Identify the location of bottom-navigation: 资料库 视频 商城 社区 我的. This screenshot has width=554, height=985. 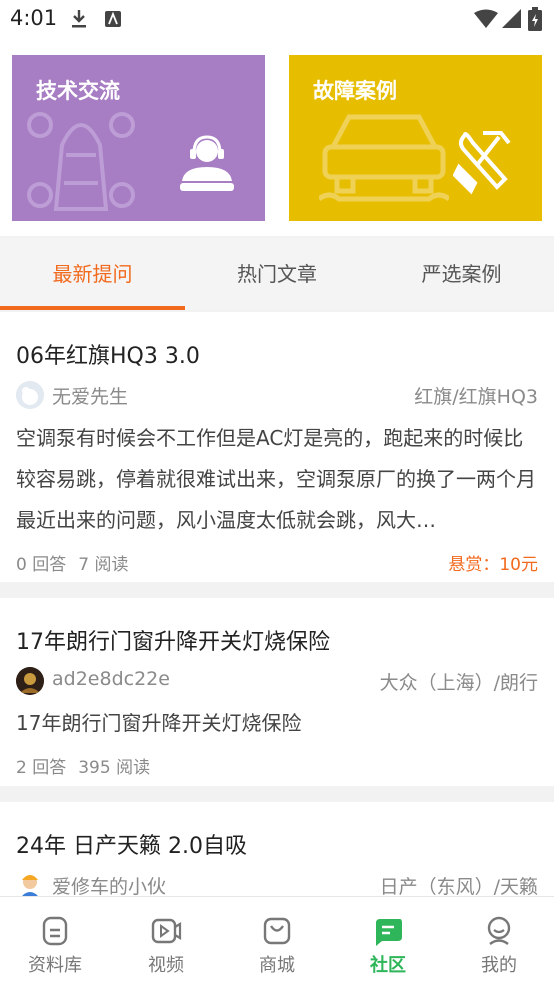
(277, 940).